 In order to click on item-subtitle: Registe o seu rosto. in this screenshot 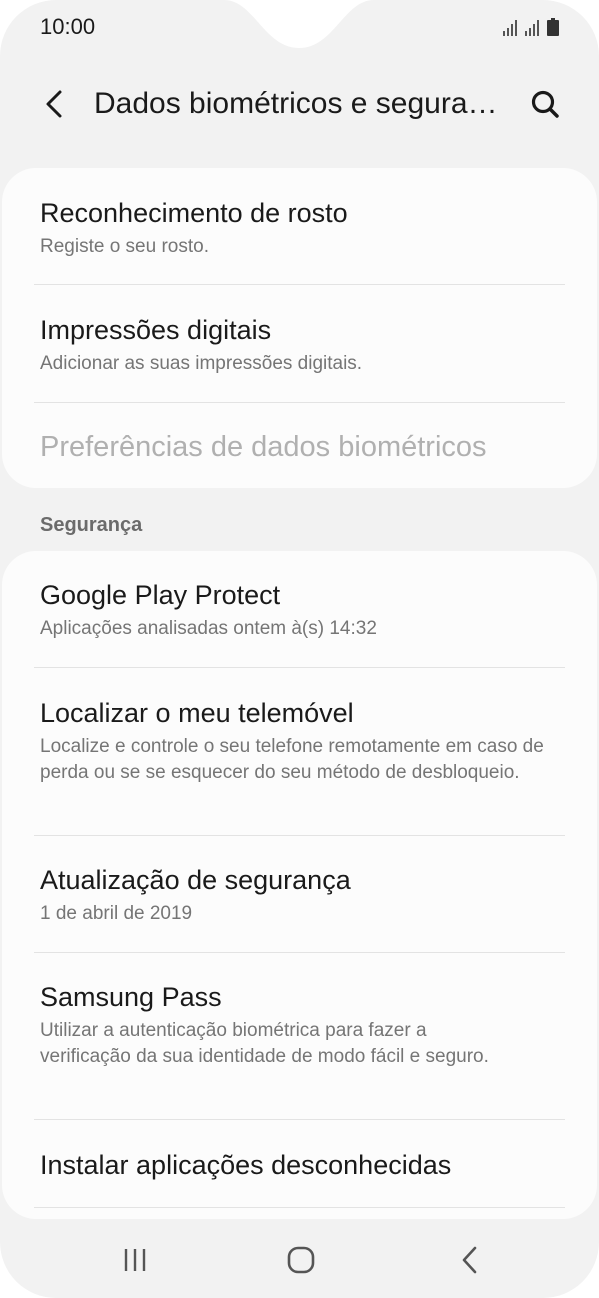, I will do `click(124, 246)`.